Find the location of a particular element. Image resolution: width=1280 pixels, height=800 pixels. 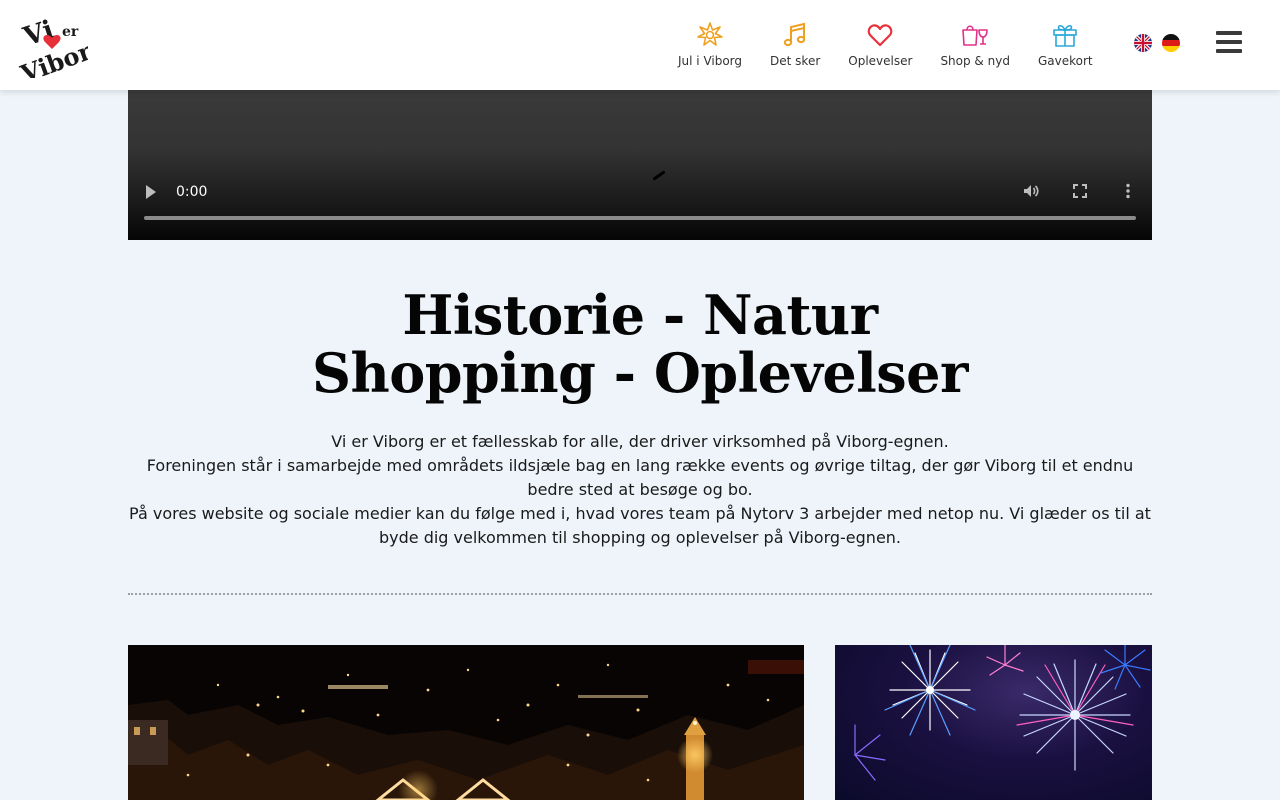

nav-item-det-sker: Det sker is located at coordinates (795, 44).